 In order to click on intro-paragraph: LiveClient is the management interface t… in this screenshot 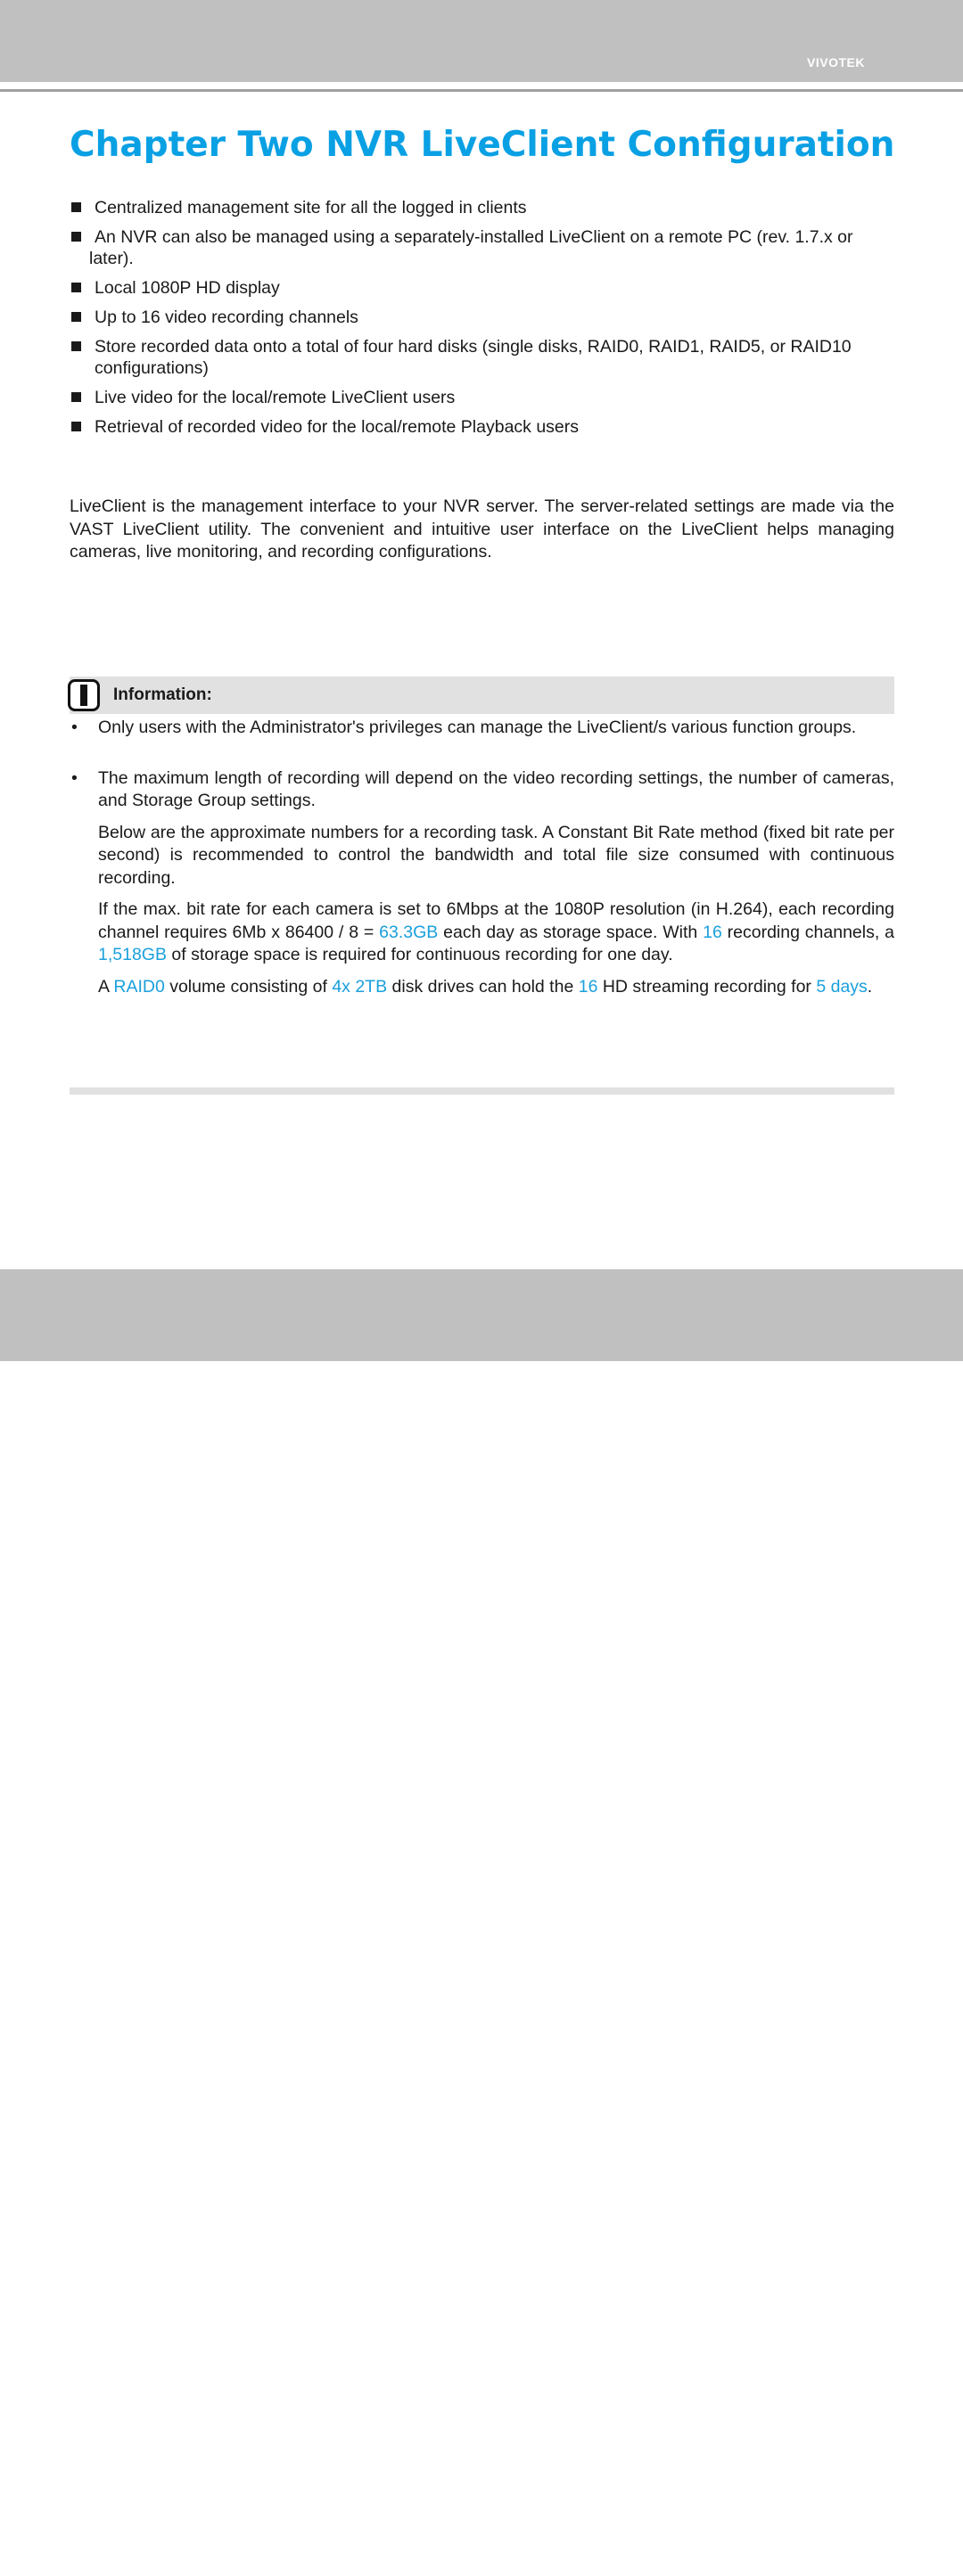, I will do `click(482, 529)`.